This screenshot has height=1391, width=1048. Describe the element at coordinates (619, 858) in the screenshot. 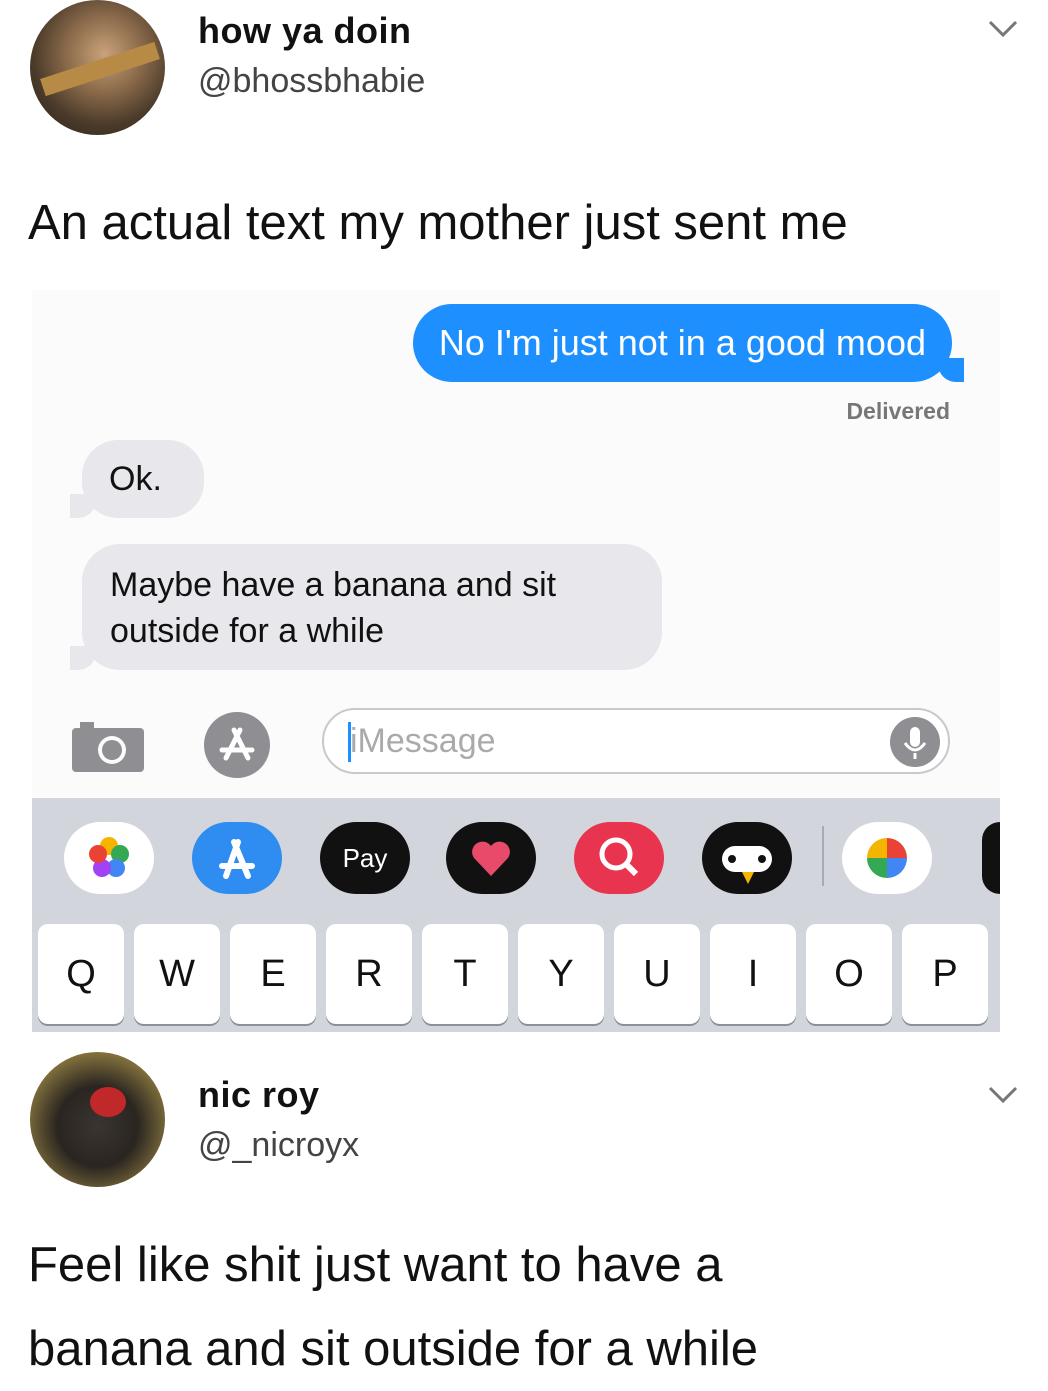

I see `search-images-icon` at that location.